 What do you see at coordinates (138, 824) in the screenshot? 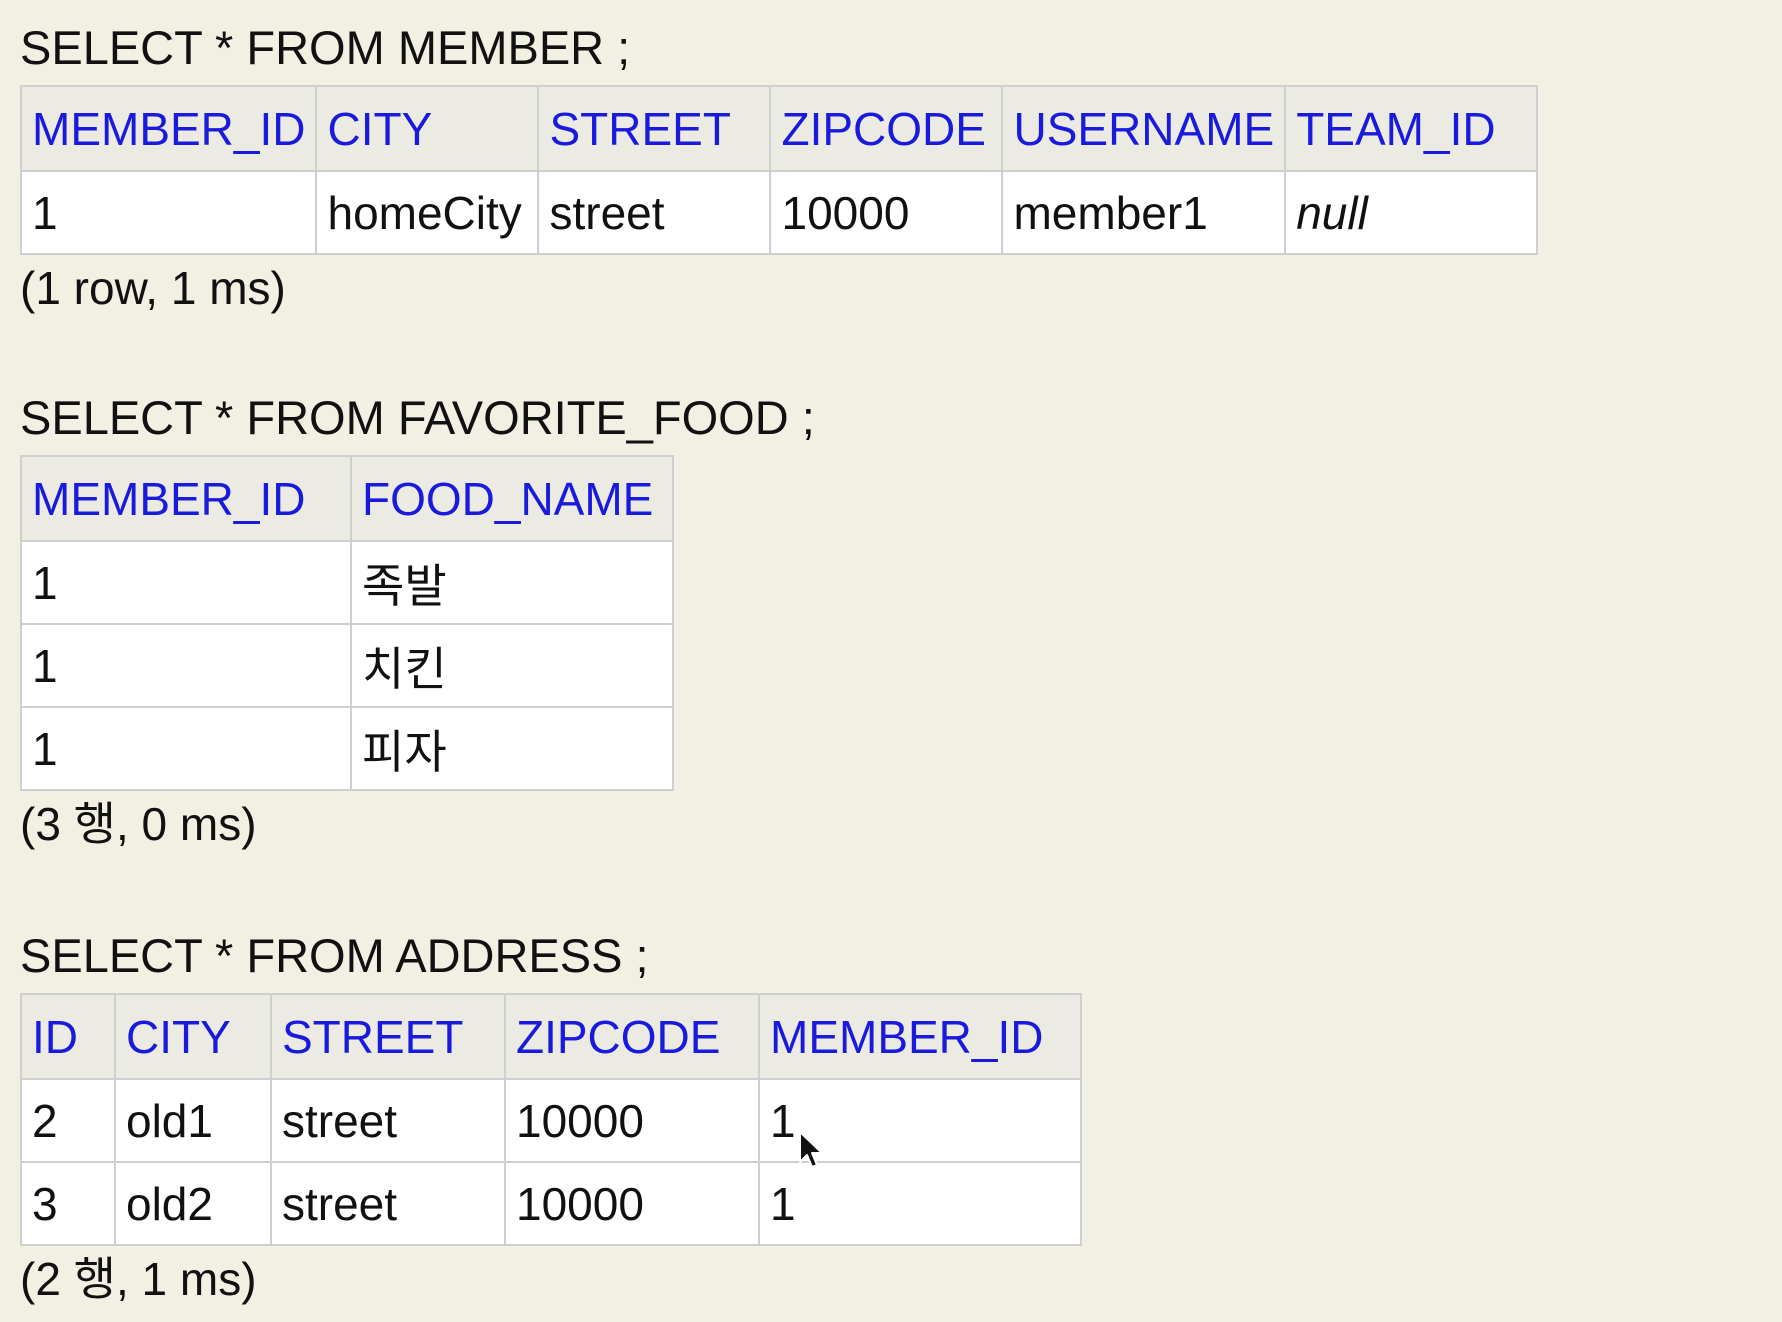
I see `query-status: (3 행, 0 ms)` at bounding box center [138, 824].